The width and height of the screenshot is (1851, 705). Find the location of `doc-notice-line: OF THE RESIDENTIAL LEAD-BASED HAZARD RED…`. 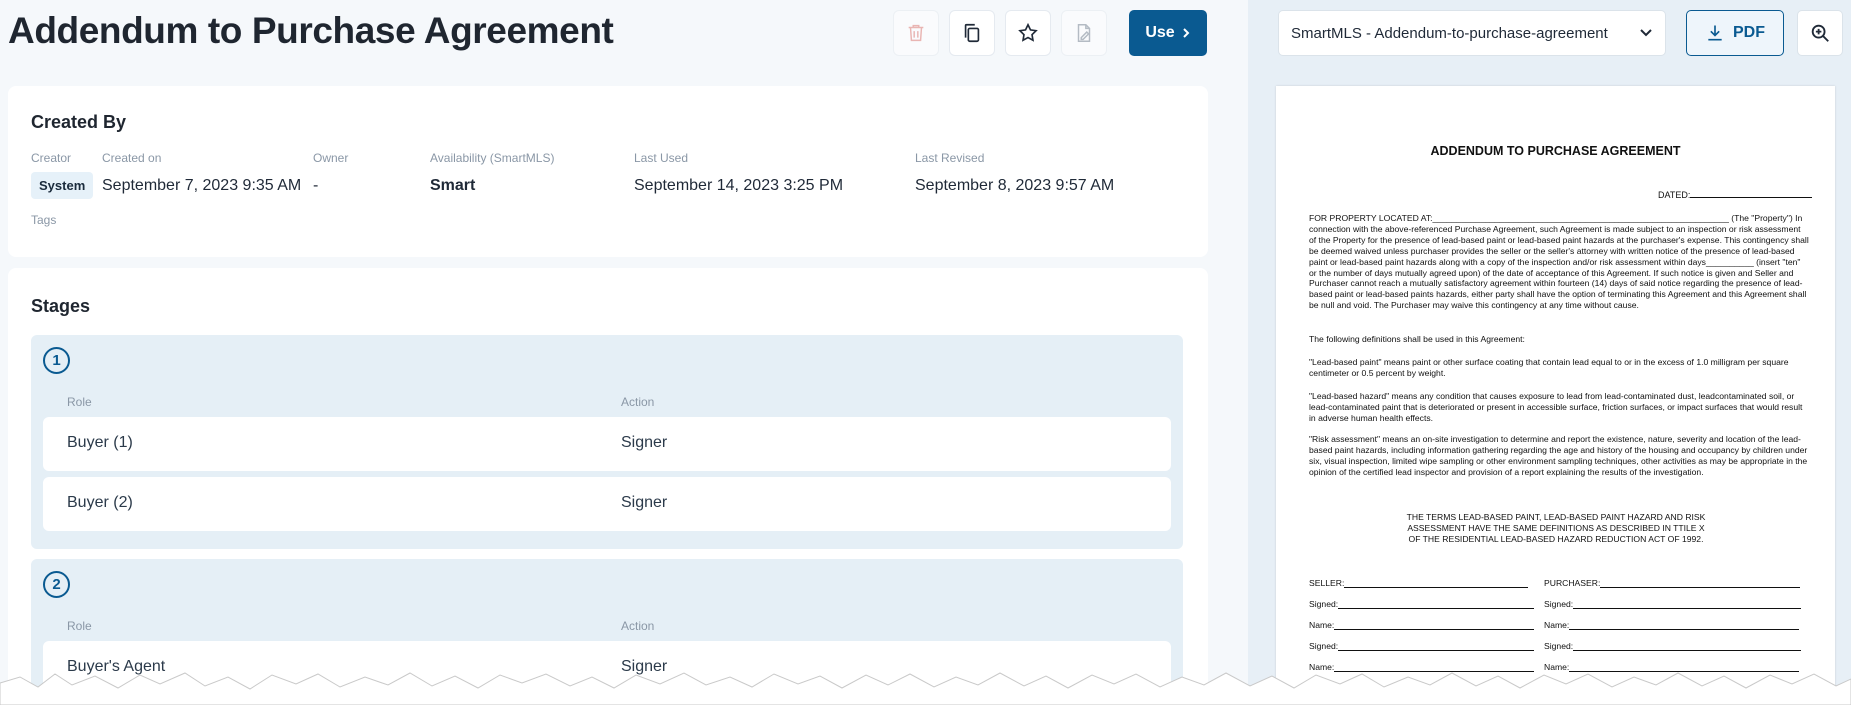

doc-notice-line: OF THE RESIDENTIAL LEAD-BASED HAZARD RED… is located at coordinates (1556, 539).